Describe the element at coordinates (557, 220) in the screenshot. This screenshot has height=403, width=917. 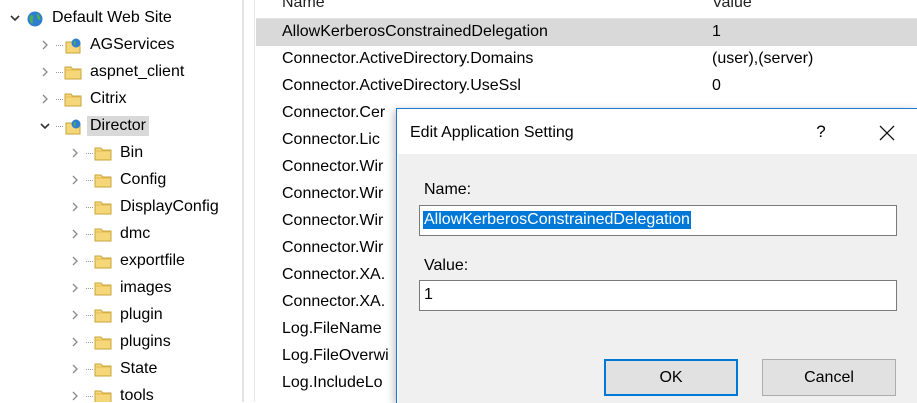
I see `name-field-value: AllowKerberosConstrainedDelegation` at that location.